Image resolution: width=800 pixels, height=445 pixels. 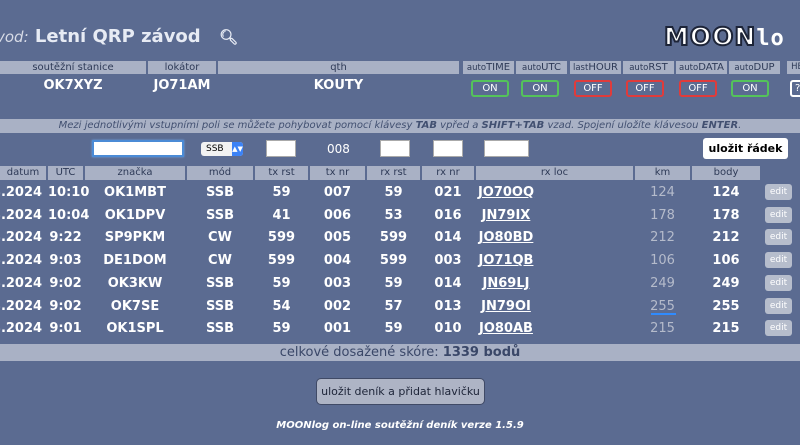 I want to click on tx-rst-input, so click(x=281, y=148).